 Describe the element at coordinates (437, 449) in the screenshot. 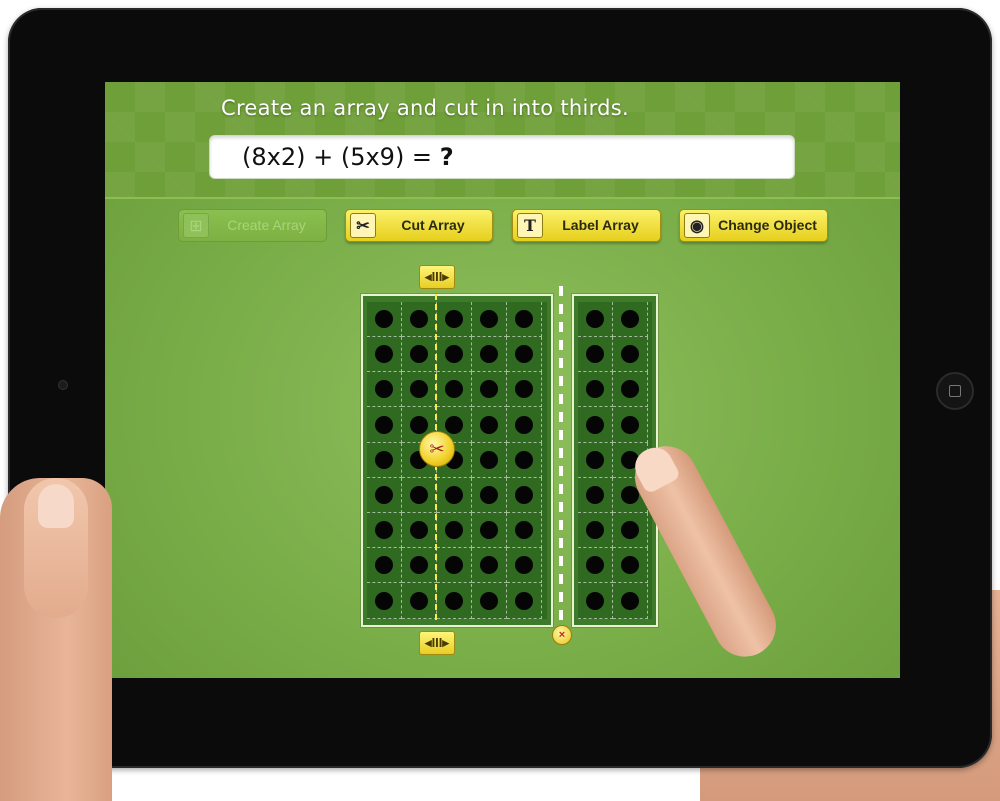

I see `scissors-cut-handle: ✂` at that location.